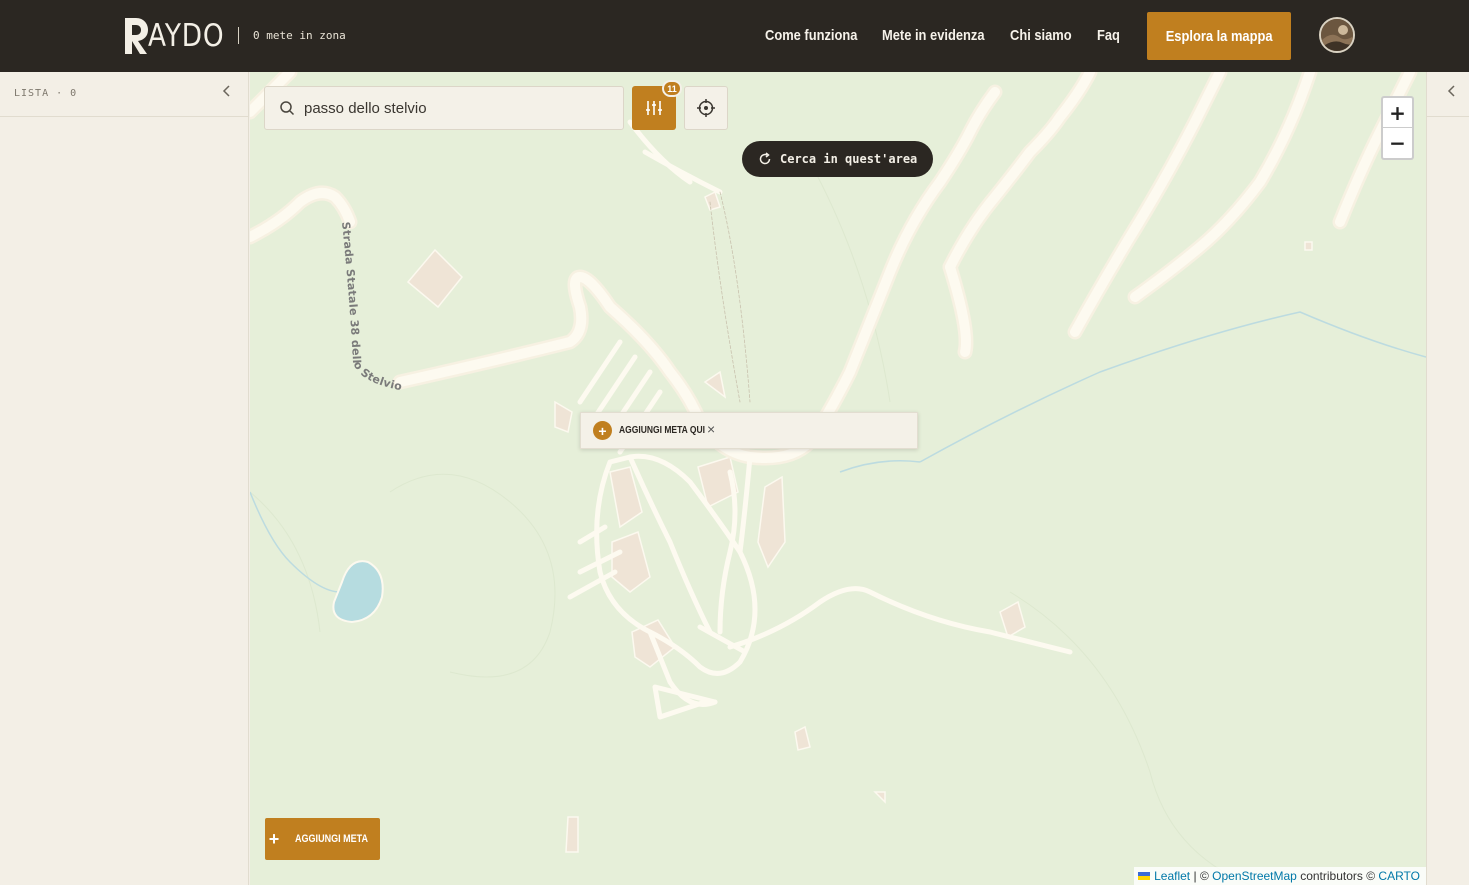 The height and width of the screenshot is (885, 1469). I want to click on refresh-icon, so click(765, 158).